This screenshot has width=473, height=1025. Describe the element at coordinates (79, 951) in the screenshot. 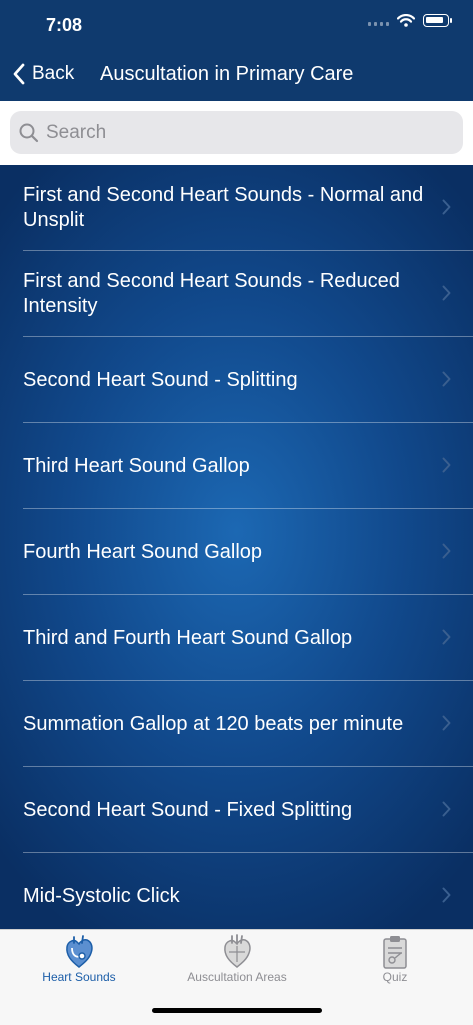

I see `heart-stethoscope-icon` at that location.